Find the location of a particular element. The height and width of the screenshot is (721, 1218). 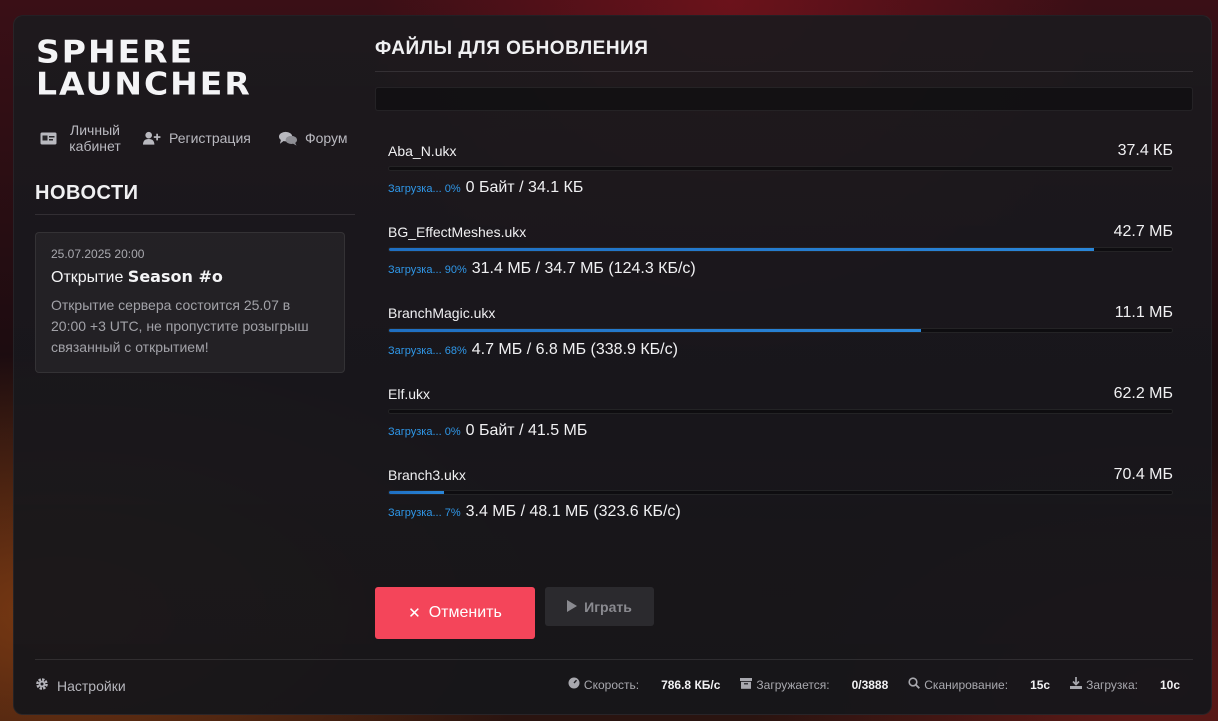

news-headline: Открытие Season #o is located at coordinates (190, 277).